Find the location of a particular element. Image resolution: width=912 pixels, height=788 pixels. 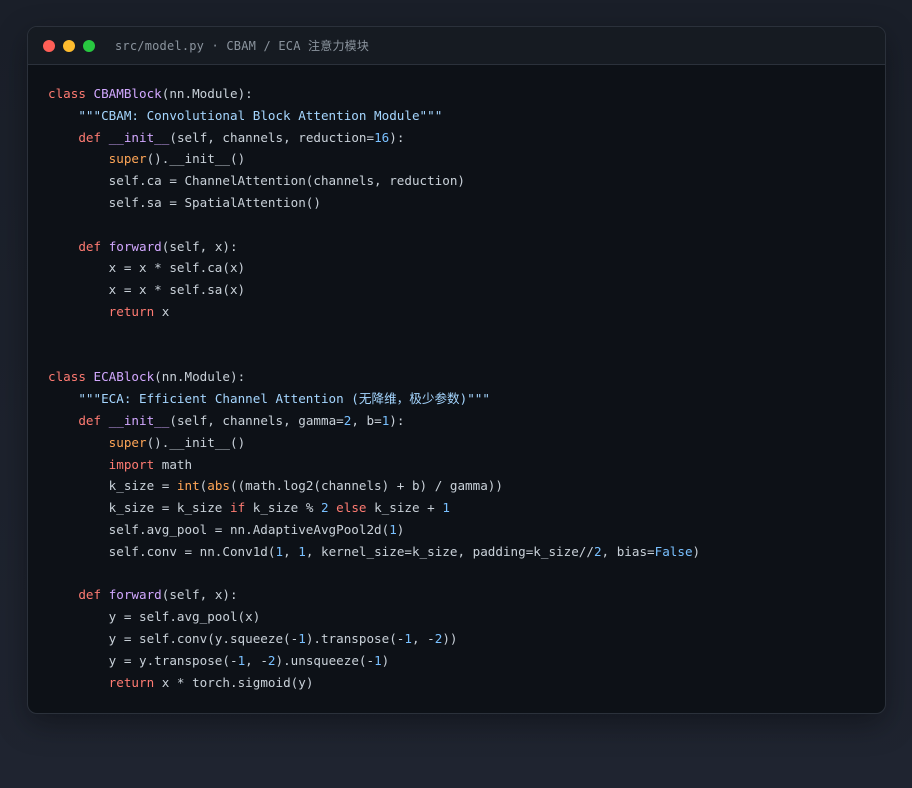

code-token: x is located at coordinates (162, 311).